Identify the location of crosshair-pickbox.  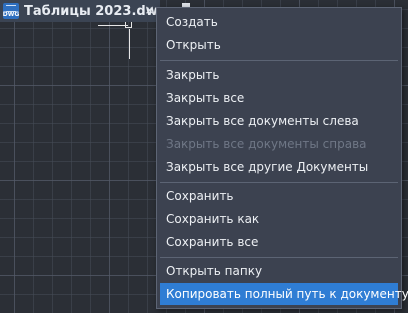
(128, 24).